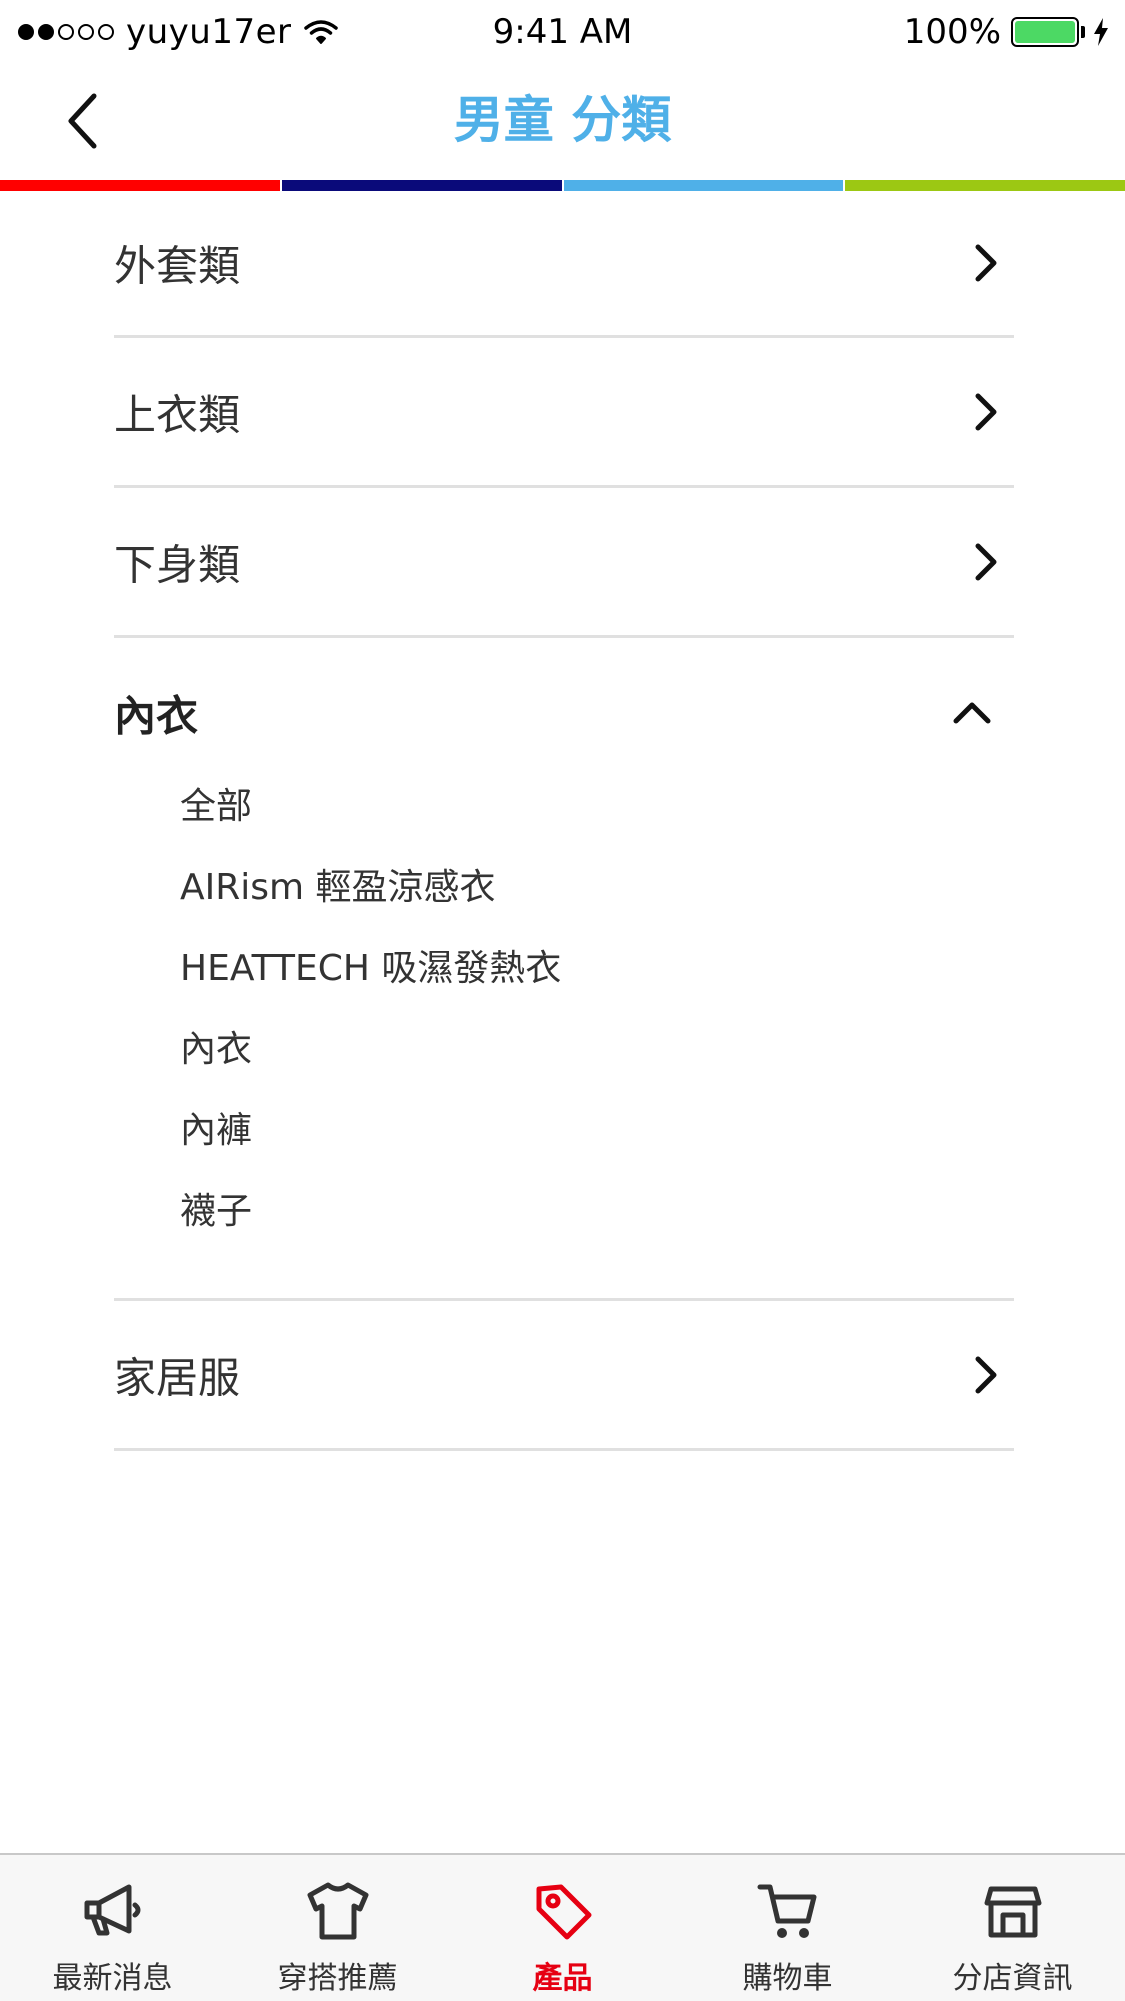  What do you see at coordinates (1012, 1978) in the screenshot?
I see `tab-label: 分店資訊` at bounding box center [1012, 1978].